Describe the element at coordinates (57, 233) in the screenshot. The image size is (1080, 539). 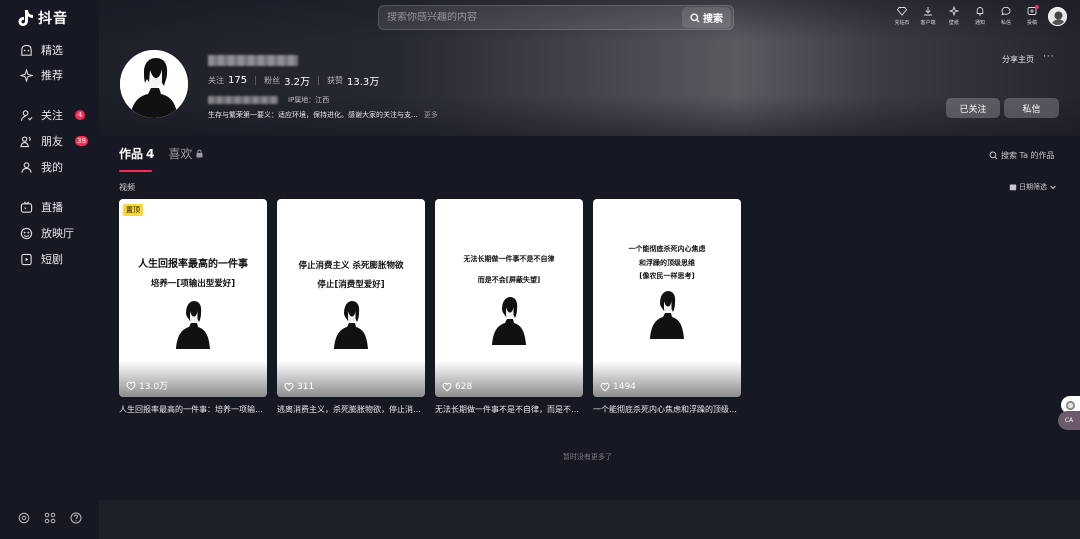
I see `sidebar-item-label: 放映厅` at that location.